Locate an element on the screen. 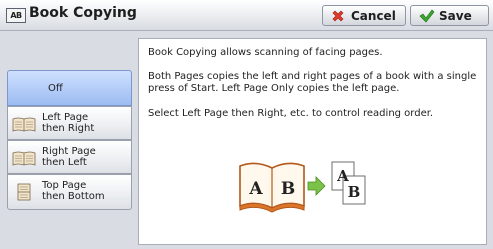  option-right-page-then-left: Right Page then Left is located at coordinates (69, 157).